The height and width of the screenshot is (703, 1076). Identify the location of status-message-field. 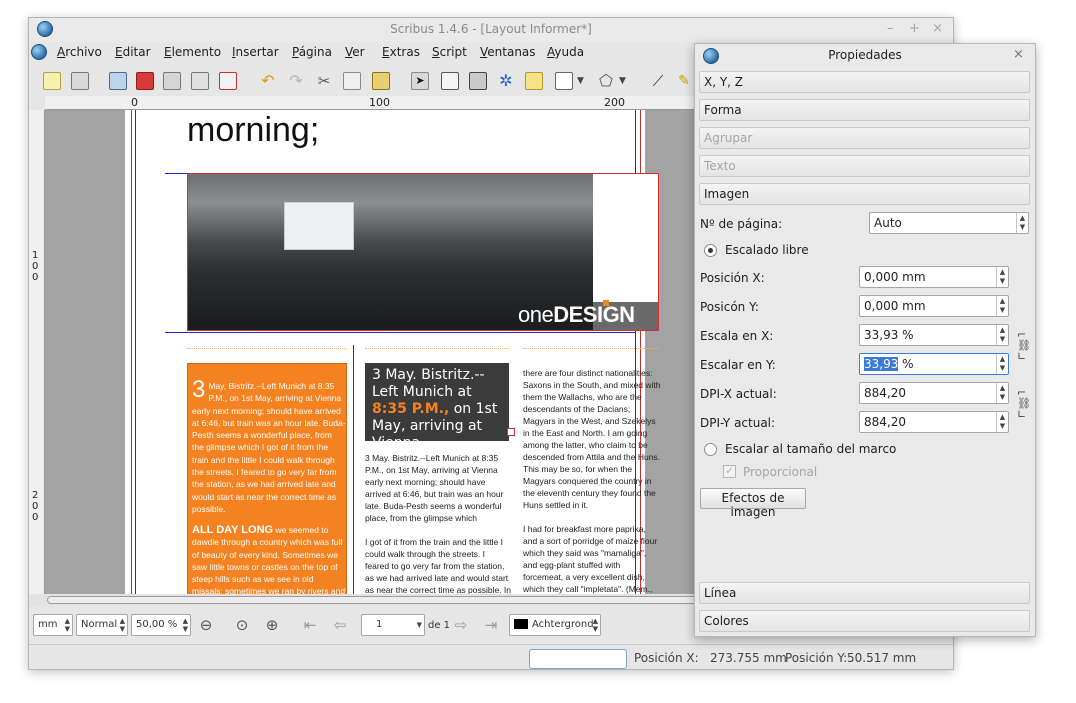
(578, 659).